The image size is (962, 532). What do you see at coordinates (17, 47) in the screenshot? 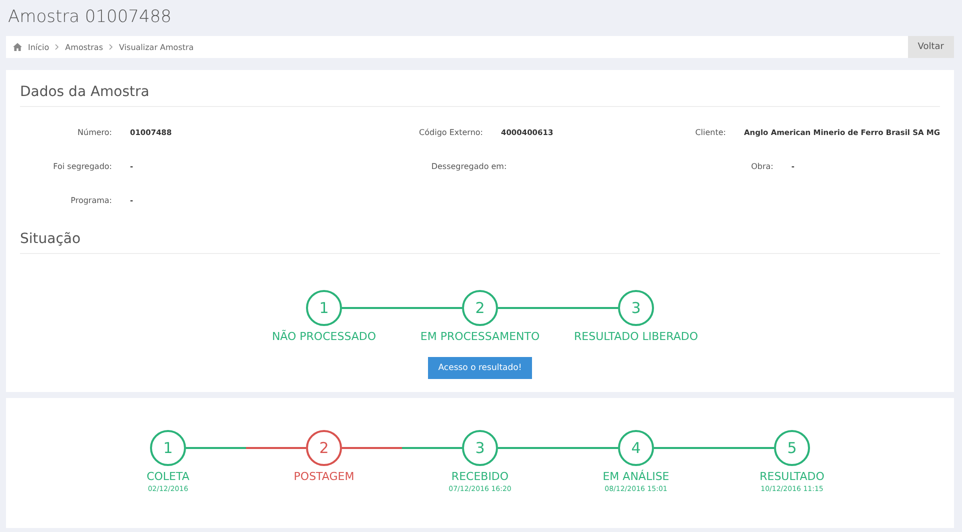
I see `home-icon` at bounding box center [17, 47].